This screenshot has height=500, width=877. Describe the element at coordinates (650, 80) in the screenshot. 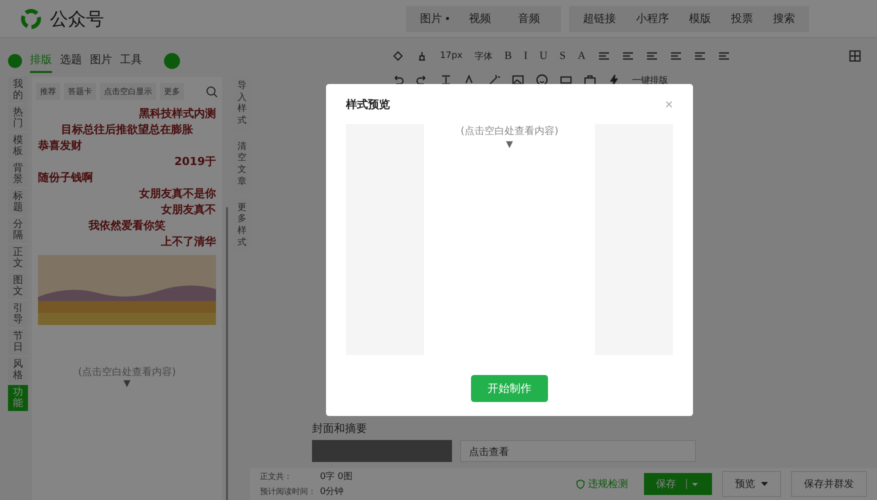

I see `one-click-layout-button: 一键排版` at that location.